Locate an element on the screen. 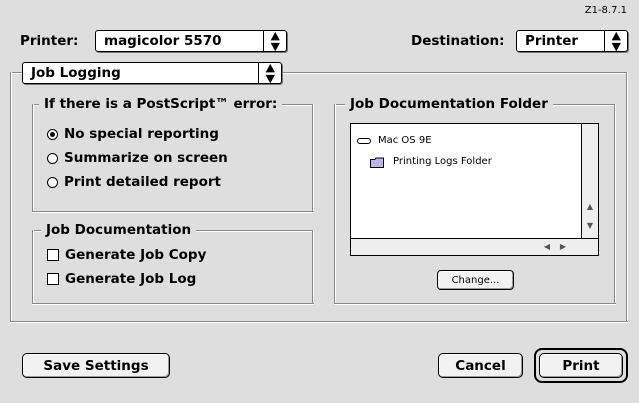 This screenshot has height=403, width=639. checkbox-generate-job-log: Generate Job Log is located at coordinates (121, 279).